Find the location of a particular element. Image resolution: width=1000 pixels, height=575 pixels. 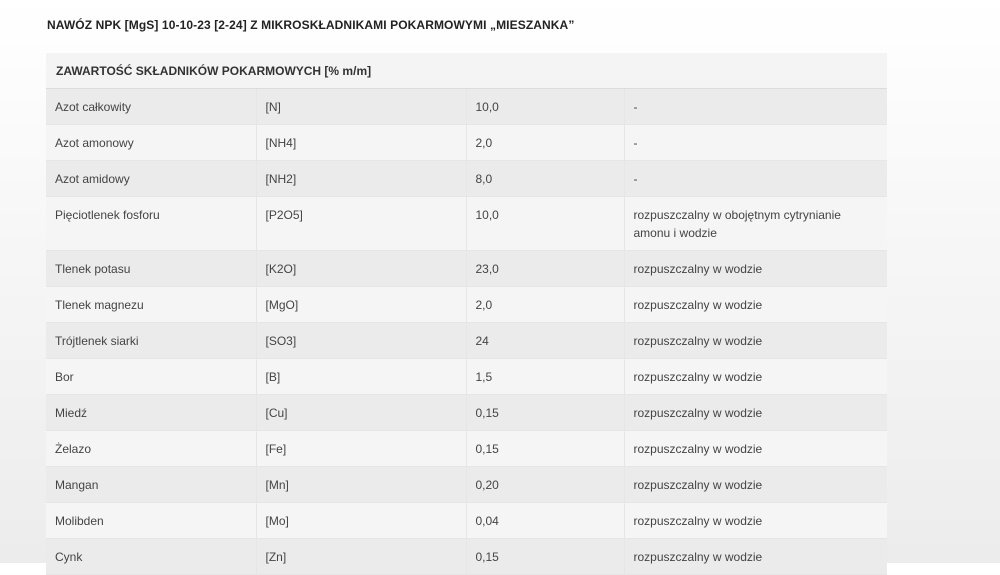

nutrient-formula-cell: [B] is located at coordinates (361, 376).